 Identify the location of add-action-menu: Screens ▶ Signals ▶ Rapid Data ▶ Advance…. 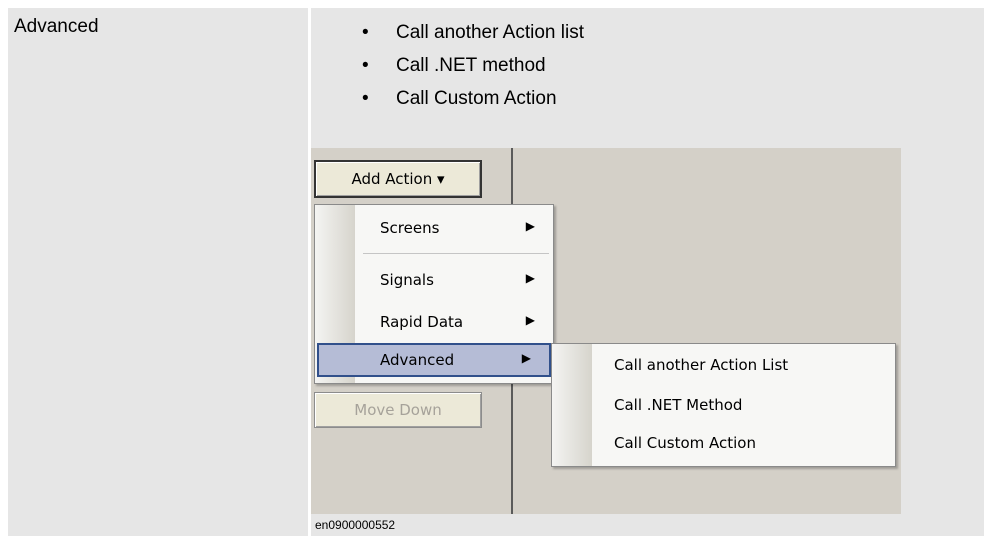
(434, 294).